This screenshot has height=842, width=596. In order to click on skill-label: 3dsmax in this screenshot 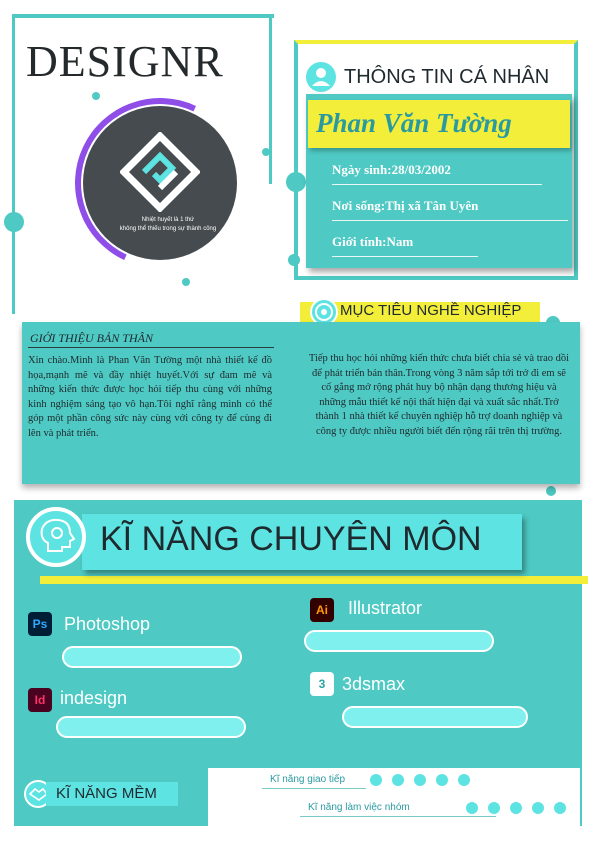, I will do `click(374, 684)`.